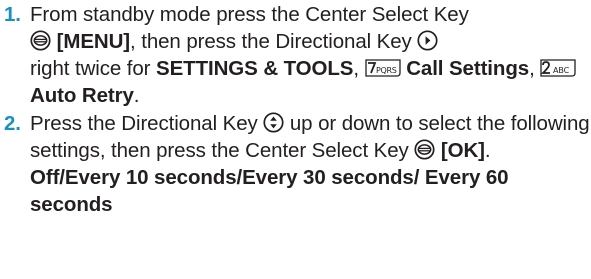  What do you see at coordinates (144, 123) in the screenshot?
I see `step-text: Press the Directional Key` at bounding box center [144, 123].